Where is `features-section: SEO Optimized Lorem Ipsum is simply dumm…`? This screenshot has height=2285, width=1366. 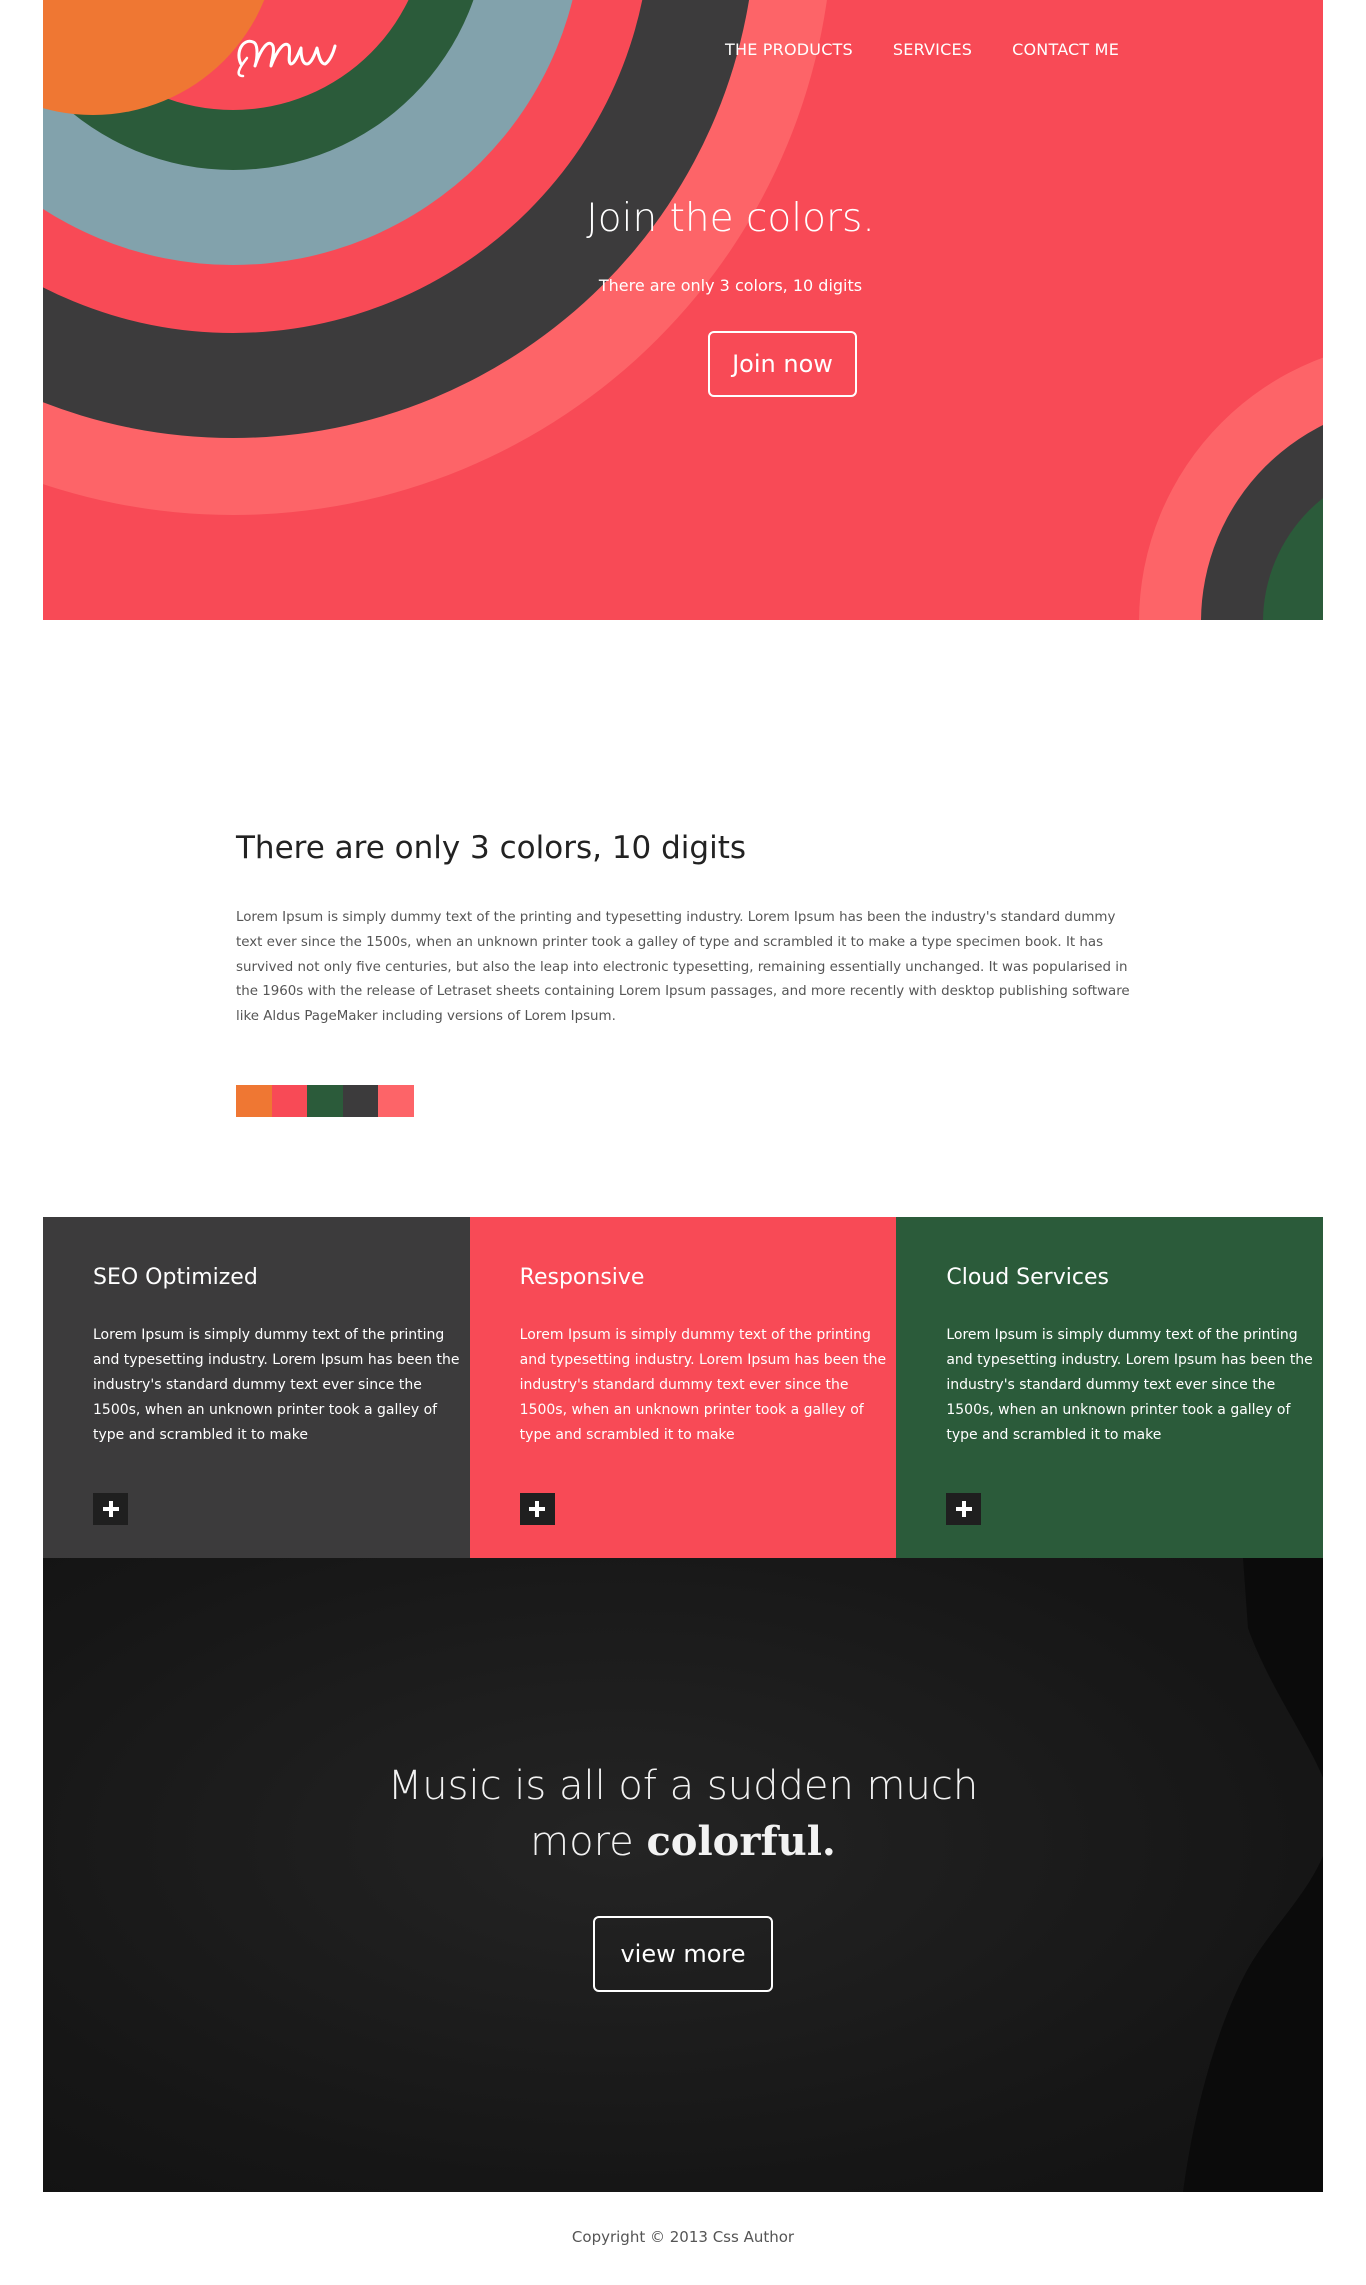
features-section: SEO Optimized Lorem Ipsum is simply dumm… is located at coordinates (683, 1387).